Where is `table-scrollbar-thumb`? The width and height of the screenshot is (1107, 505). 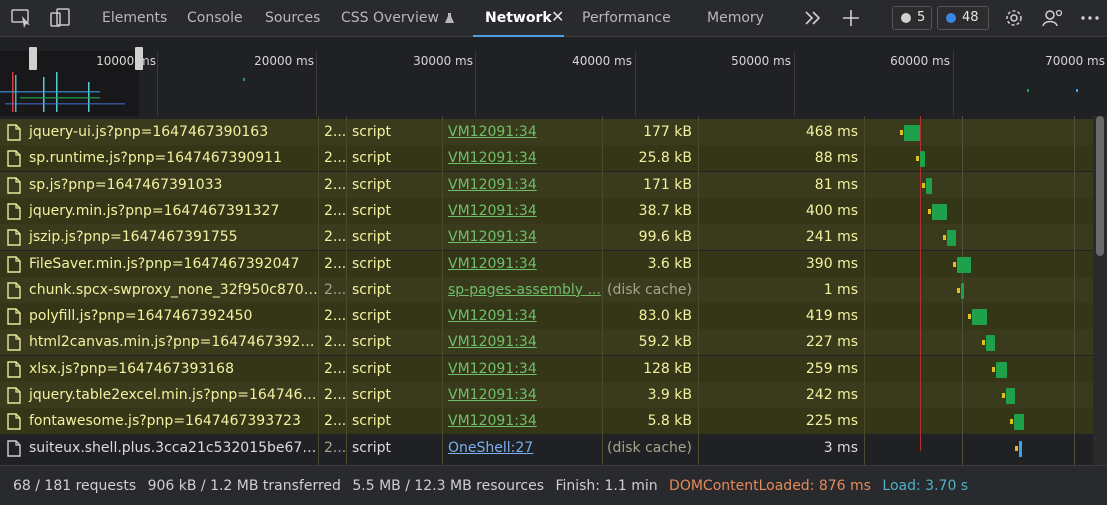
table-scrollbar-thumb is located at coordinates (1100, 186).